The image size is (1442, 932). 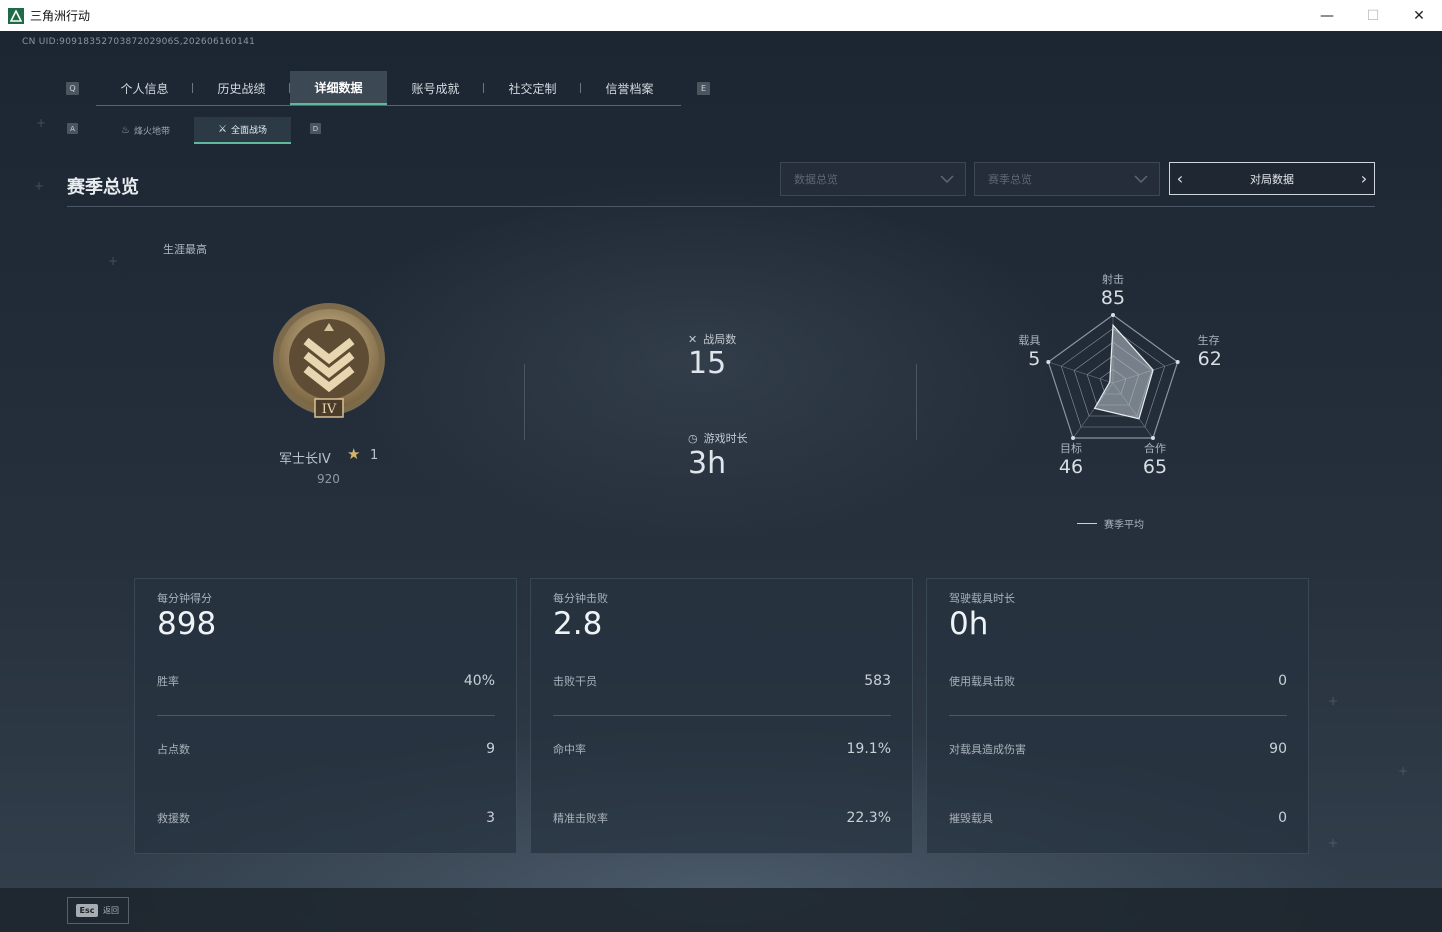 What do you see at coordinates (1155, 467) in the screenshot?
I see `radar-axis-value: 65` at bounding box center [1155, 467].